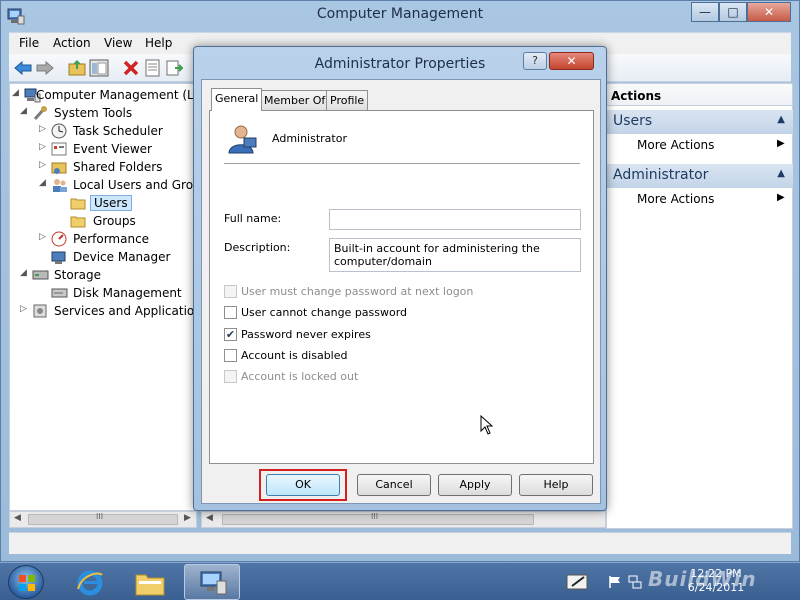  What do you see at coordinates (700, 122) in the screenshot?
I see `actions-section-users: Users ▲` at bounding box center [700, 122].